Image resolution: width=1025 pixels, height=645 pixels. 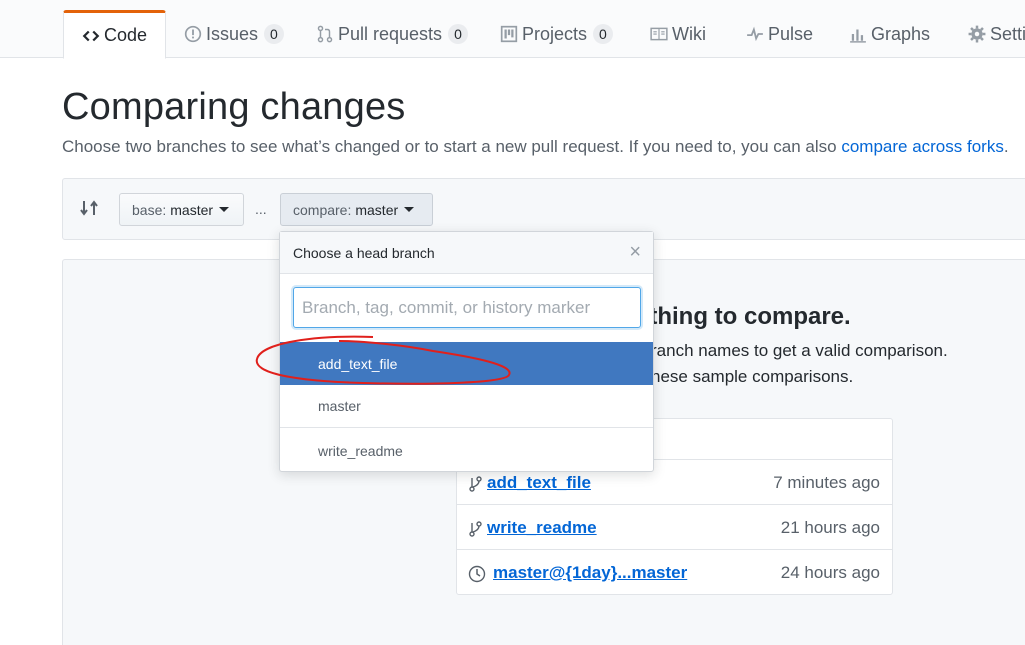 I want to click on dropdown-title: Choose a head branch, so click(x=364, y=253).